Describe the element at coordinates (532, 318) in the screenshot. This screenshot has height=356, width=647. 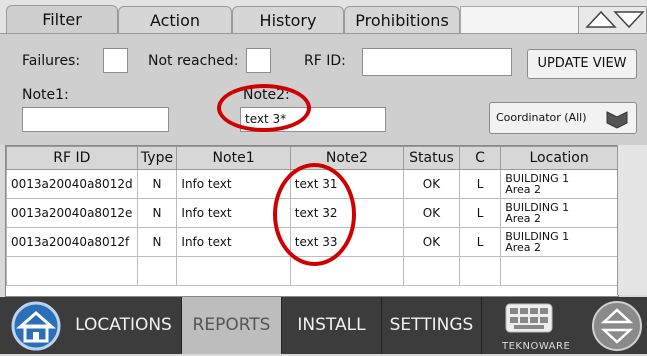
I see `keyboard-icon` at that location.